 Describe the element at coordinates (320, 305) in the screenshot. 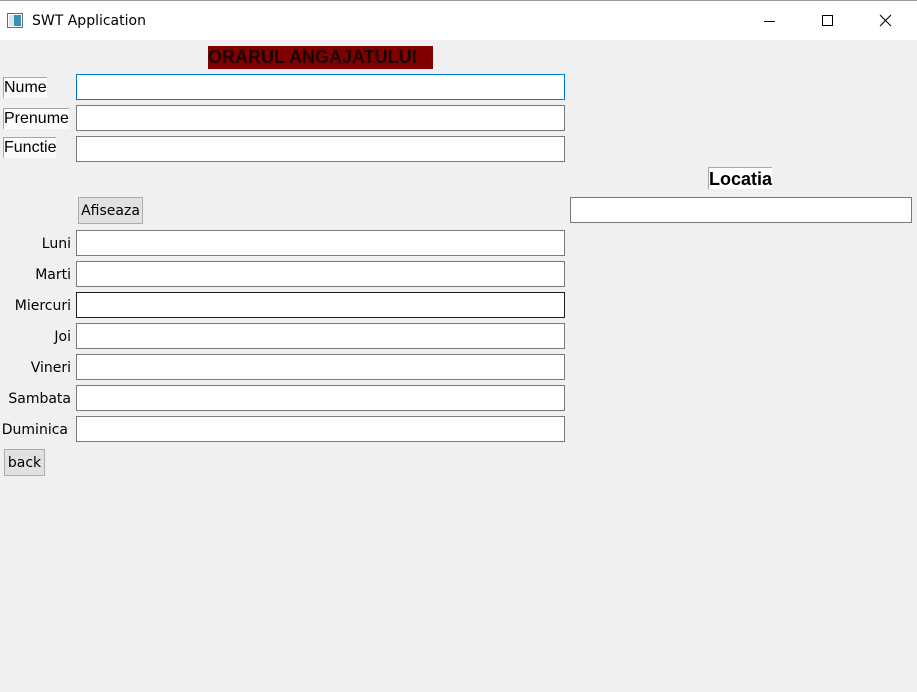

I see `day-field-miercuri` at that location.